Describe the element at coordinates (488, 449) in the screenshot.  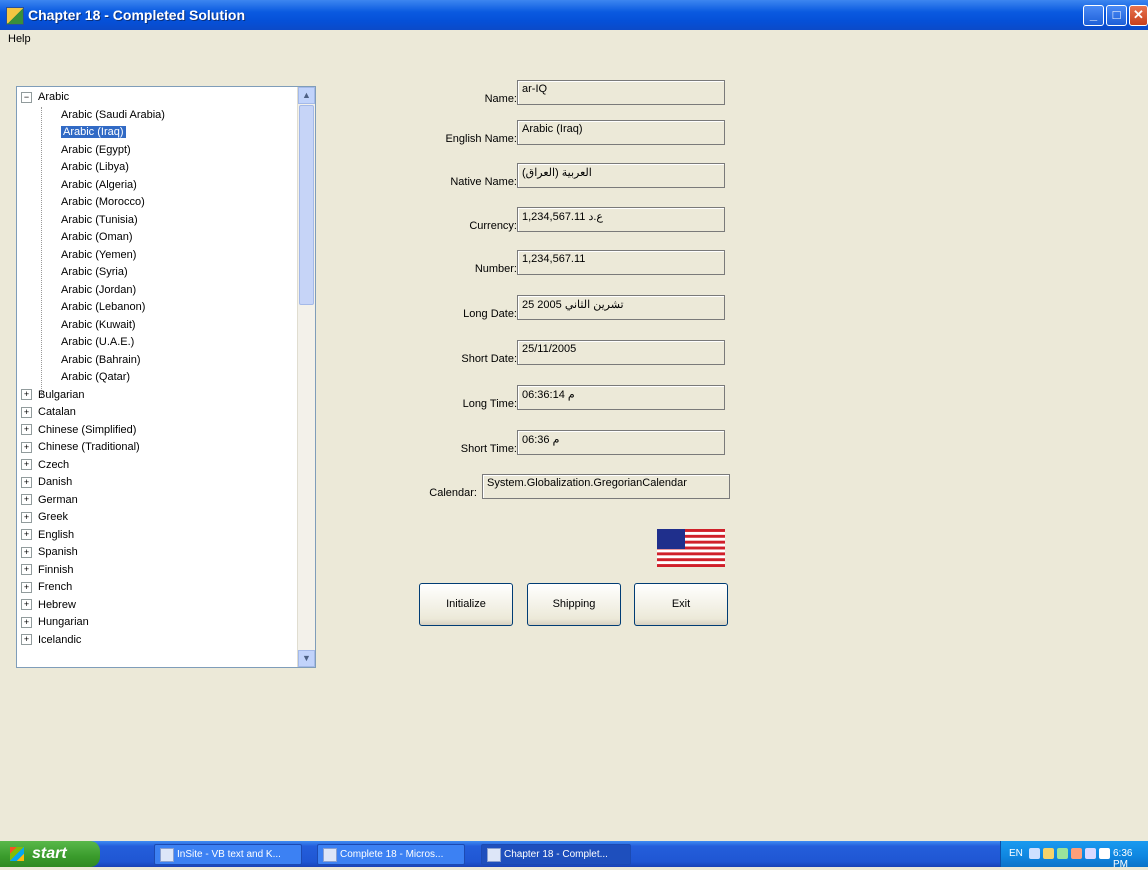
I see `short-time-label: Short Time:` at that location.